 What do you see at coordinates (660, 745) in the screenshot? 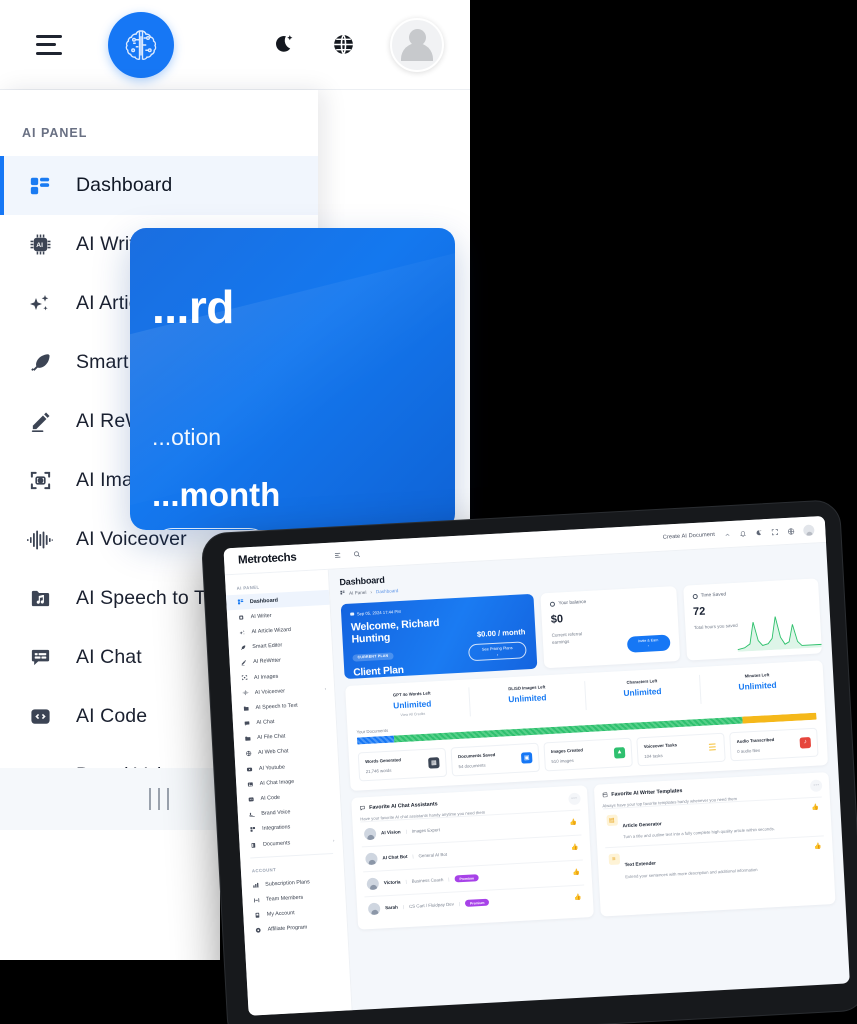
I see `tile-label: Voiceover Tasks` at bounding box center [660, 745].